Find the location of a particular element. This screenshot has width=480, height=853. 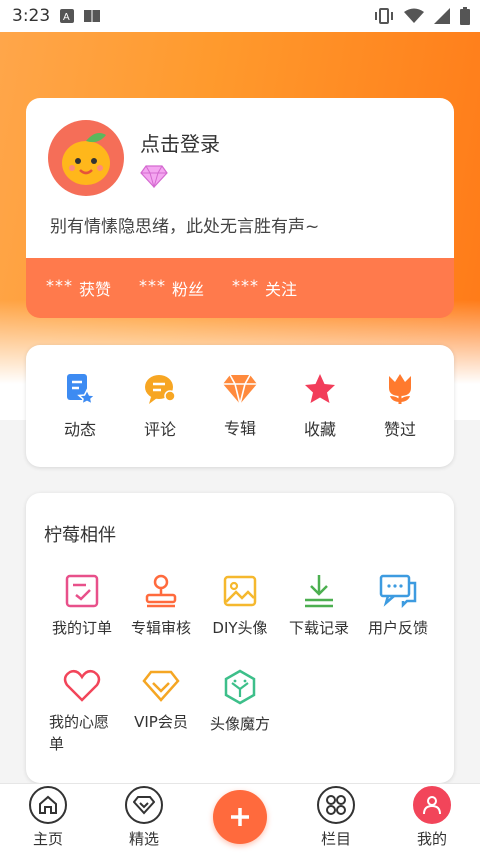

action-label: 收藏 is located at coordinates (319, 429).